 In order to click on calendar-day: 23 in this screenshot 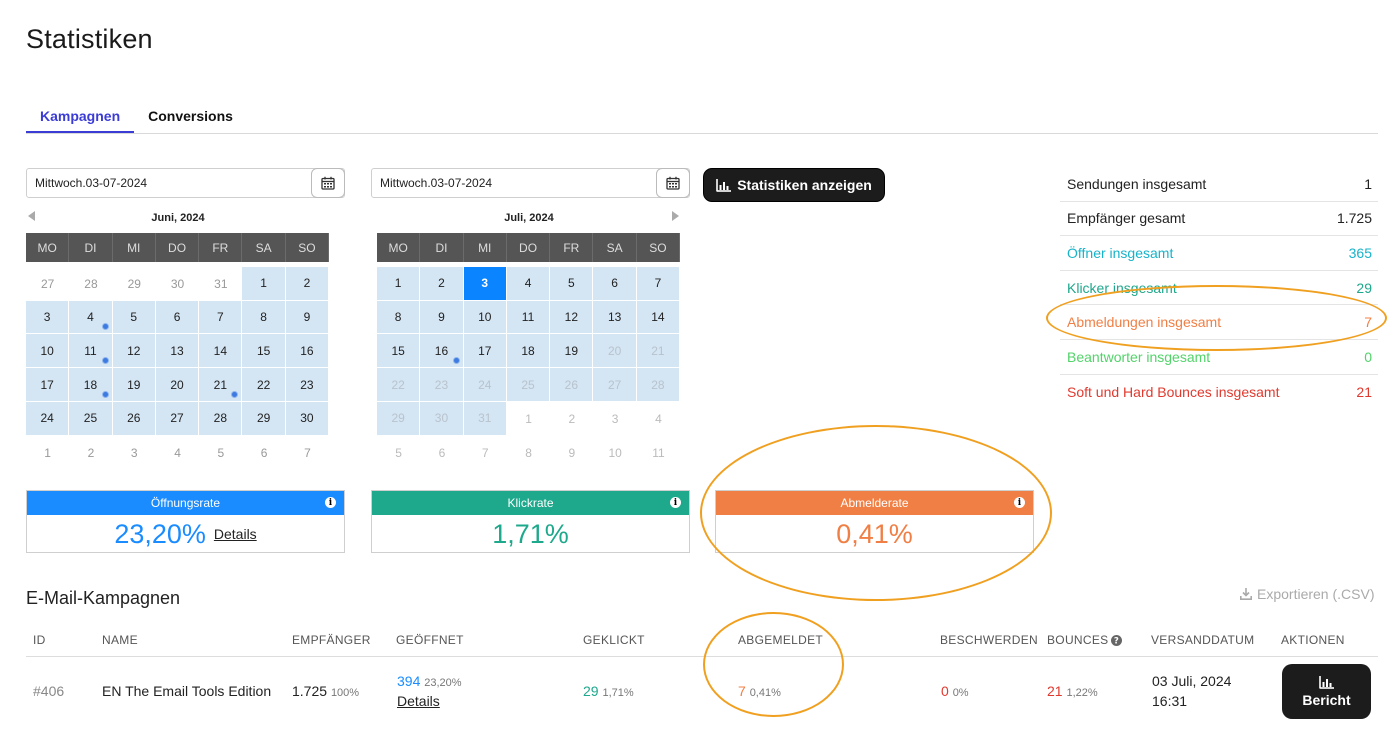, I will do `click(307, 385)`.